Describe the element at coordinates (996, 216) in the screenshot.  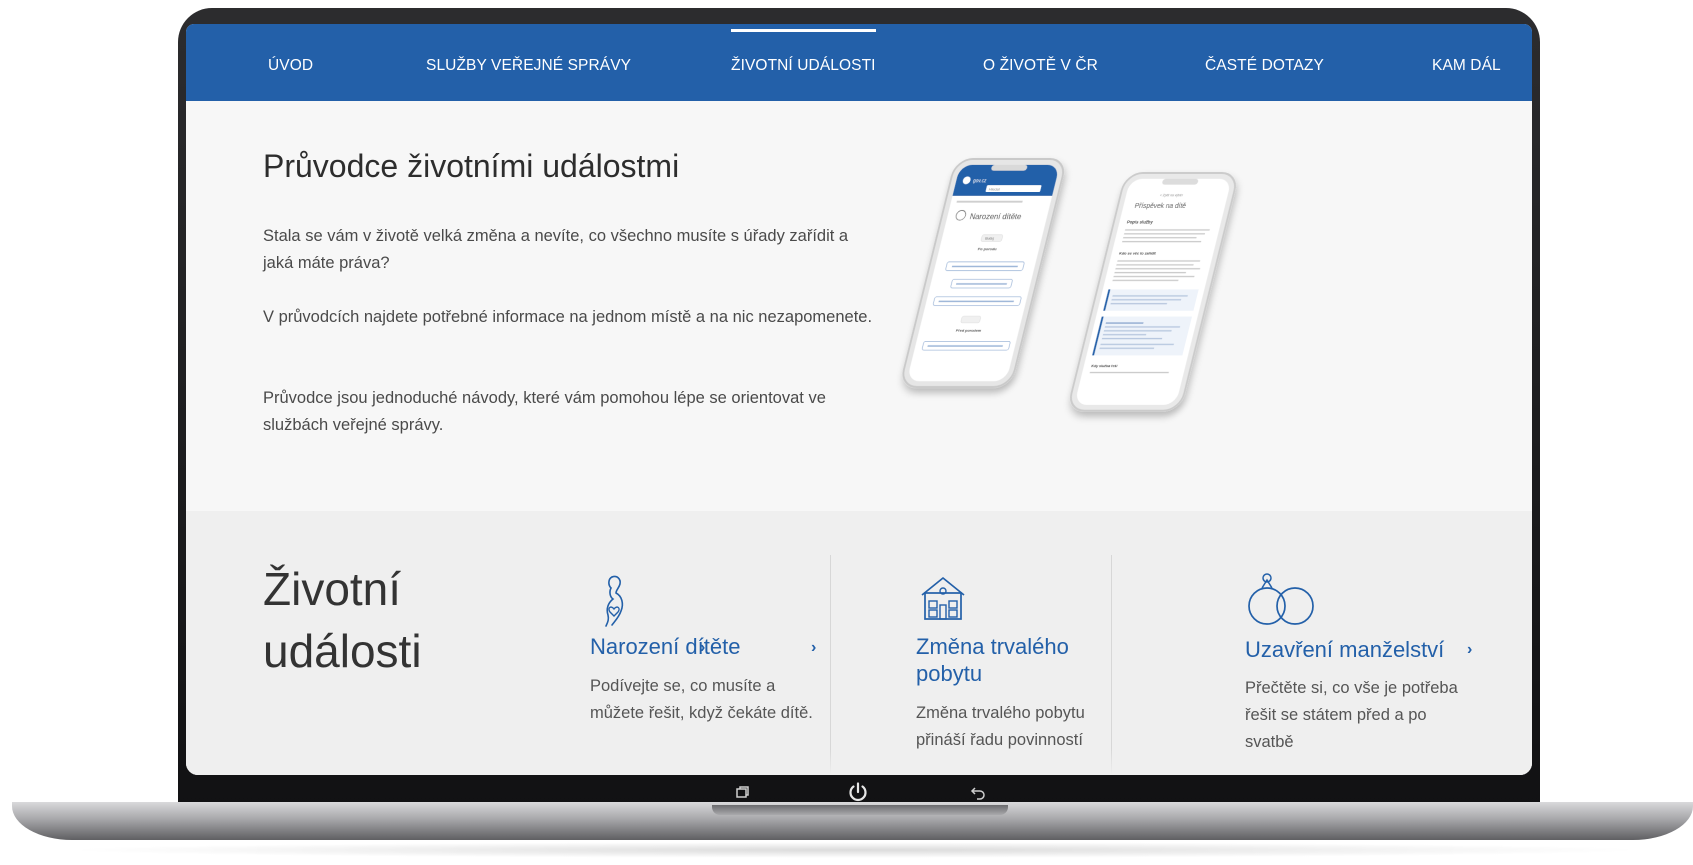
I see `phone-page-title: Narození dítěte` at that location.